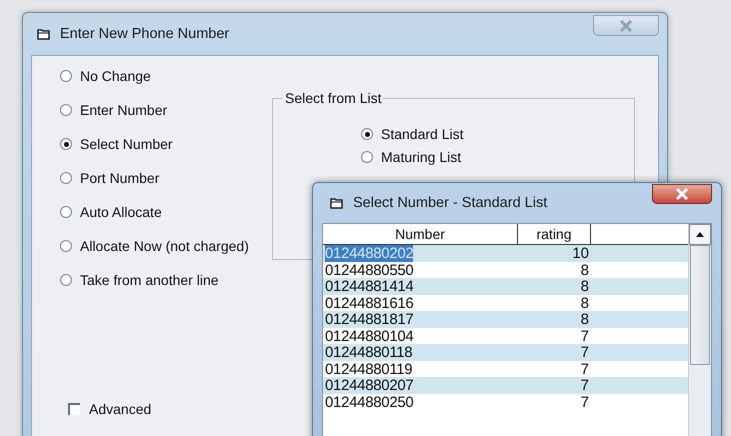 The height and width of the screenshot is (436, 731). Describe the element at coordinates (120, 178) in the screenshot. I see `radio-label: Port Number` at that location.